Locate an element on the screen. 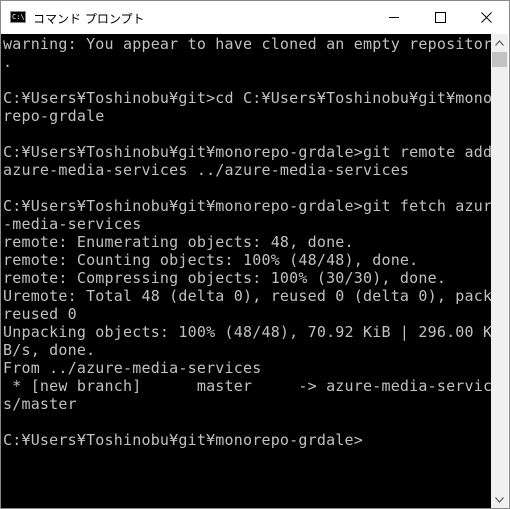  maximize-icon is located at coordinates (440, 17).